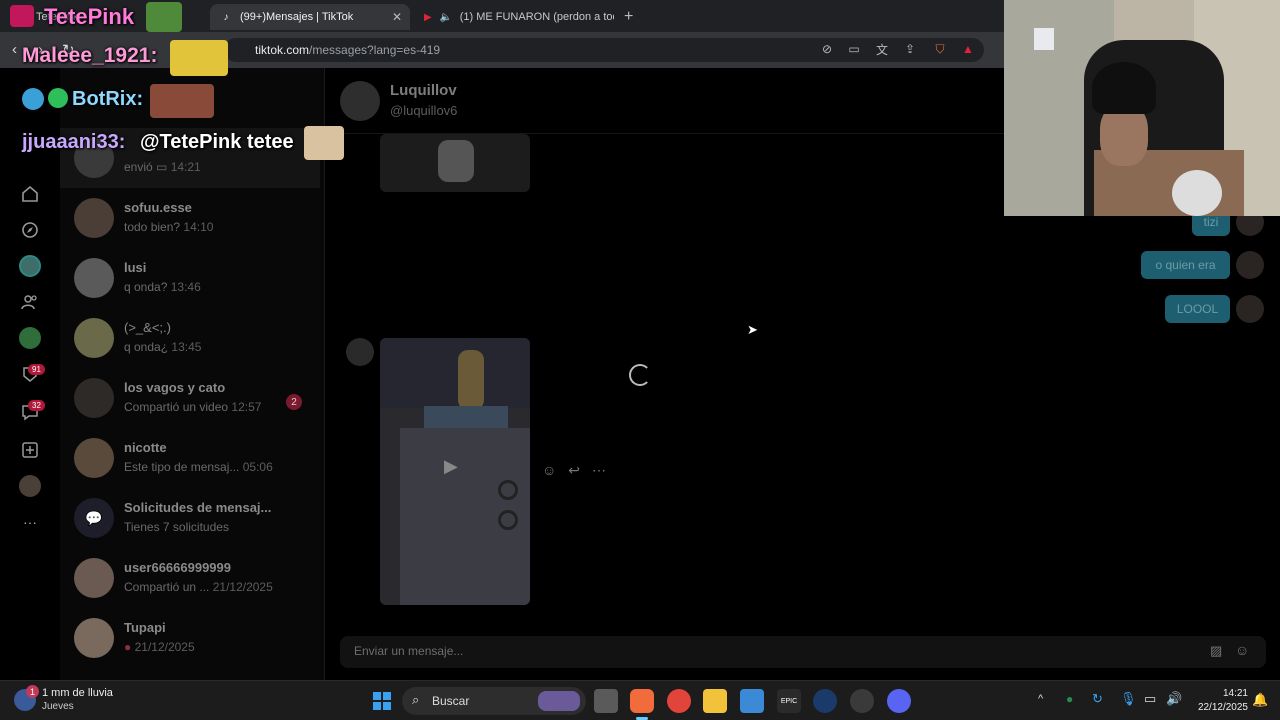 The width and height of the screenshot is (1280, 720). What do you see at coordinates (36, 369) in the screenshot?
I see `activity-badge: 91` at bounding box center [36, 369].